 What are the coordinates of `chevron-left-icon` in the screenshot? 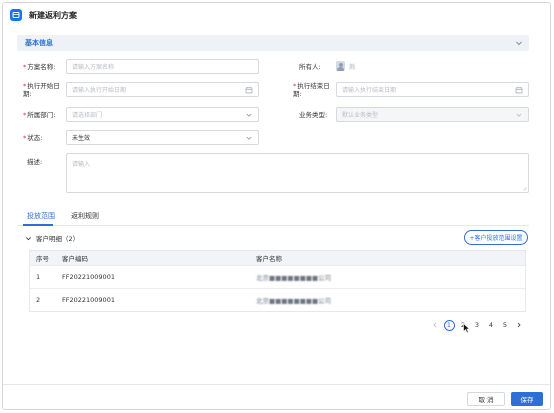 It's located at (435, 325).